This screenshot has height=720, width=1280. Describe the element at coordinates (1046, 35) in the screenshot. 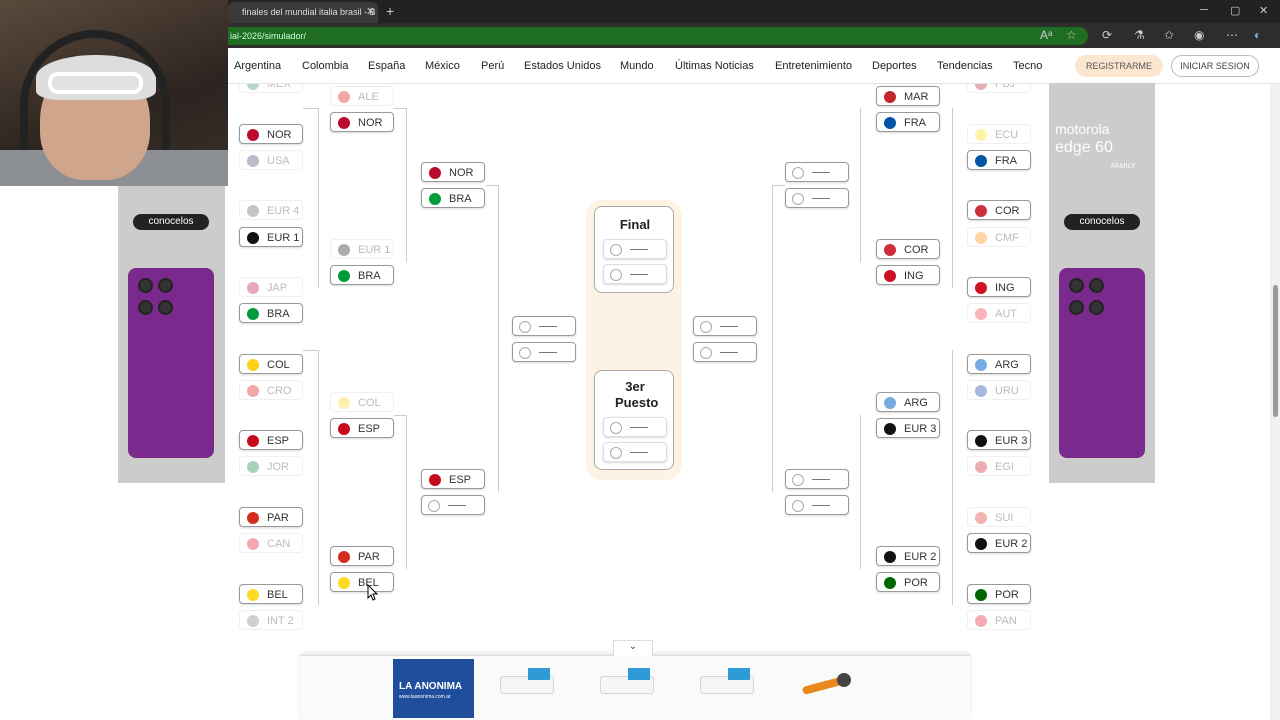

I see `read-aloud-icon: Aᵃ` at that location.